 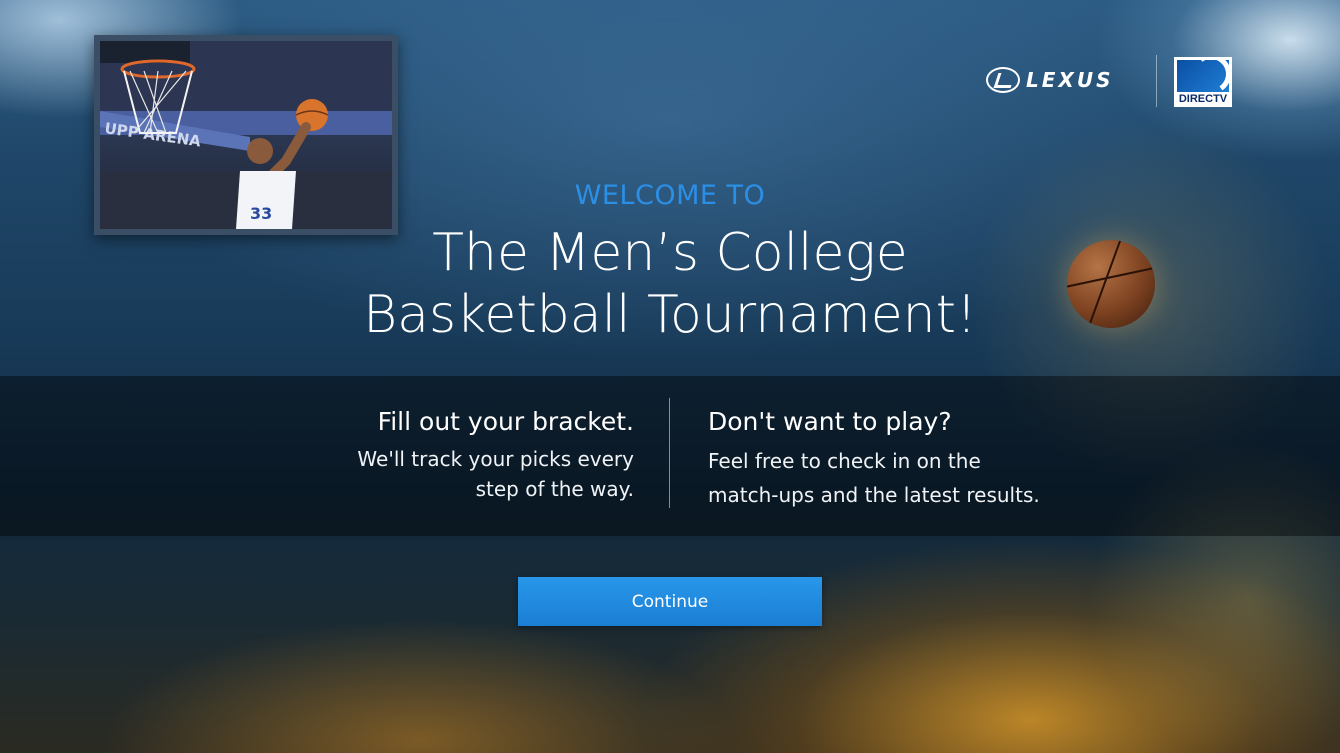 What do you see at coordinates (1203, 76) in the screenshot?
I see `directv-cyclone-icon` at bounding box center [1203, 76].